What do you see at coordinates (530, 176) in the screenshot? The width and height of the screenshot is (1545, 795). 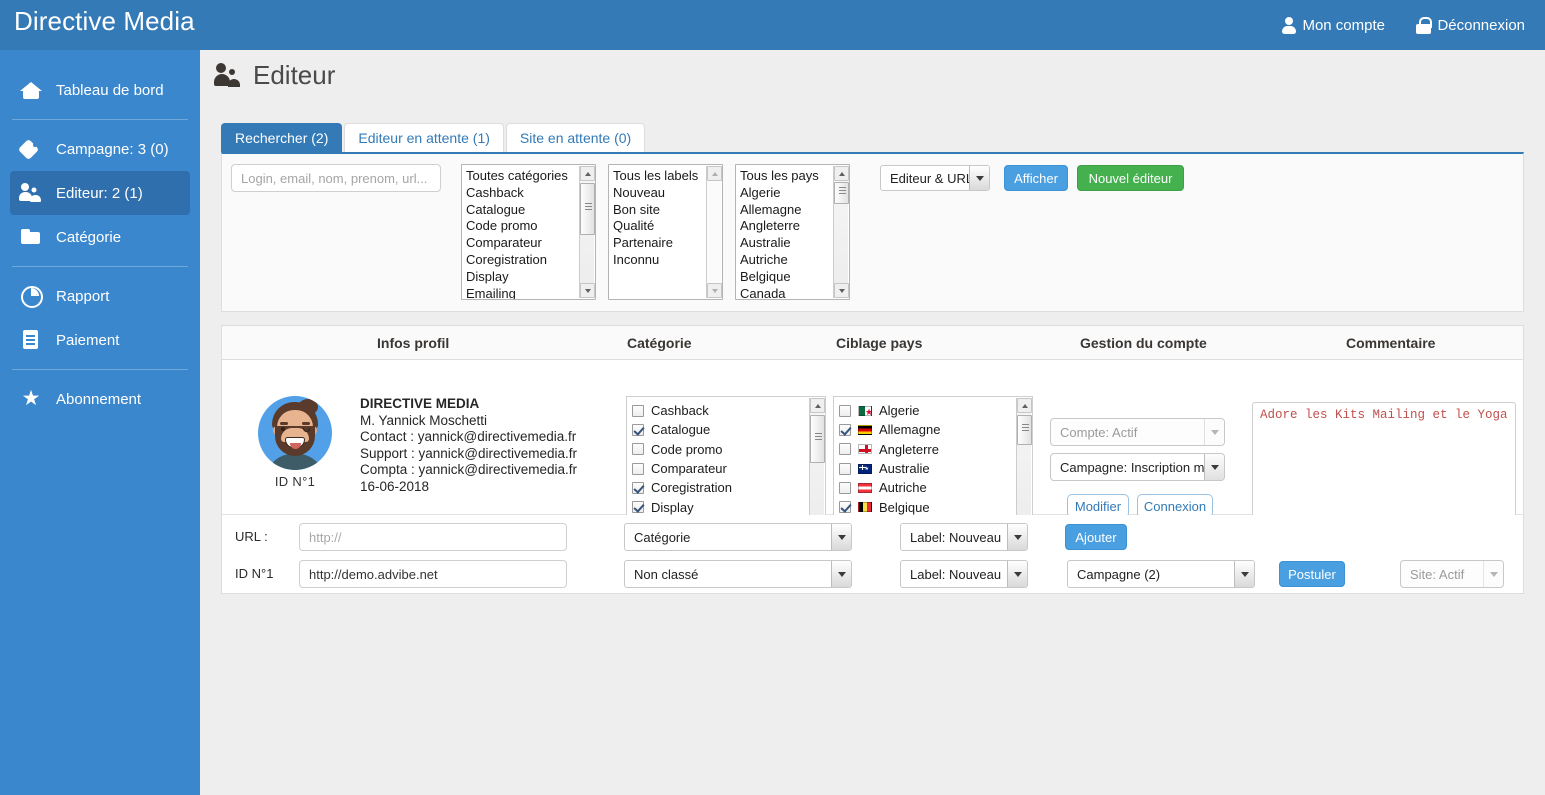 I see `list-item: Toutes catégories` at bounding box center [530, 176].